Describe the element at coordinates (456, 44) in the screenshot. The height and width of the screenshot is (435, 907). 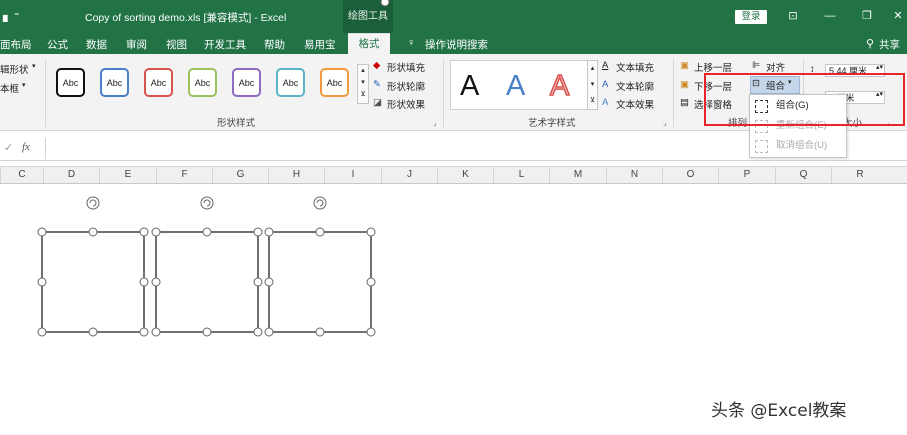
I see `tell-me-search: 操作说明搜索` at that location.